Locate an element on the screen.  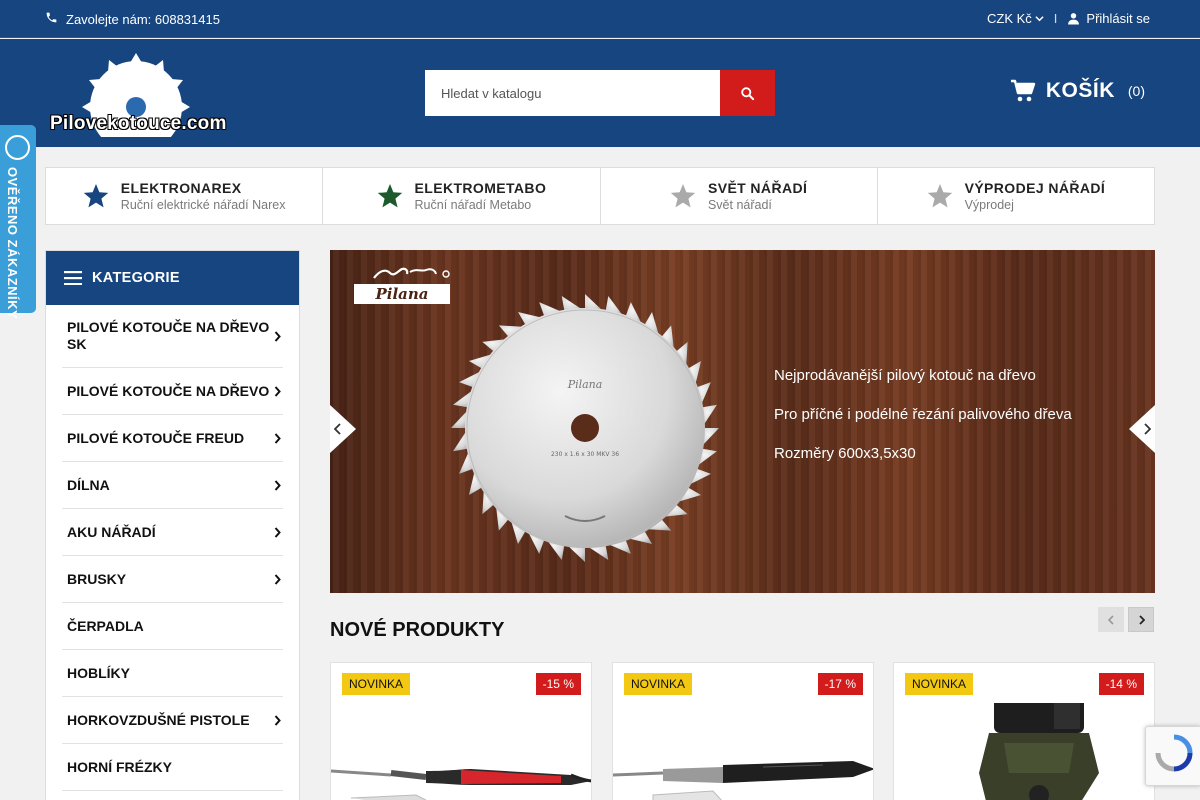
category-label: PILOVÉ KOTOUČE NA DŘEVO SK is located at coordinates (168, 335).